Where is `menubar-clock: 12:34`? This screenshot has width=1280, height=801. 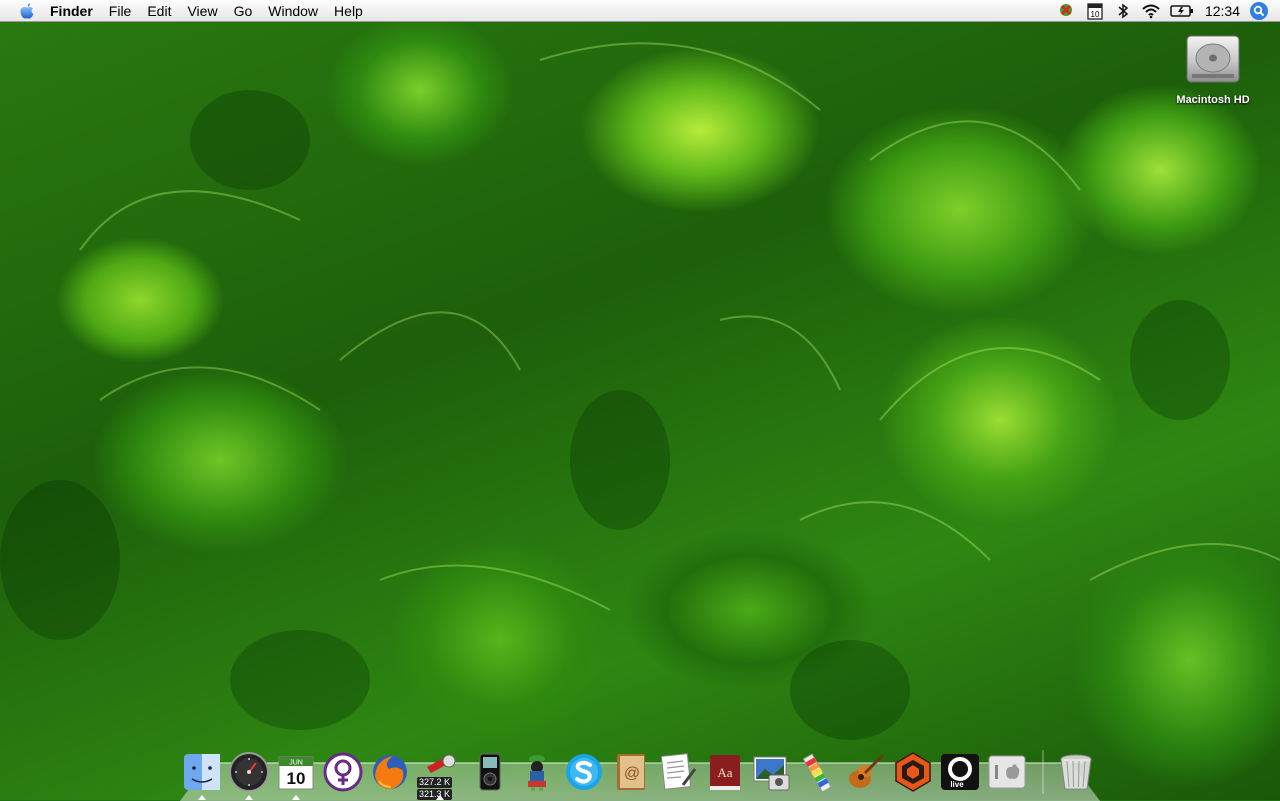
menubar-clock: 12:34 is located at coordinates (1222, 11).